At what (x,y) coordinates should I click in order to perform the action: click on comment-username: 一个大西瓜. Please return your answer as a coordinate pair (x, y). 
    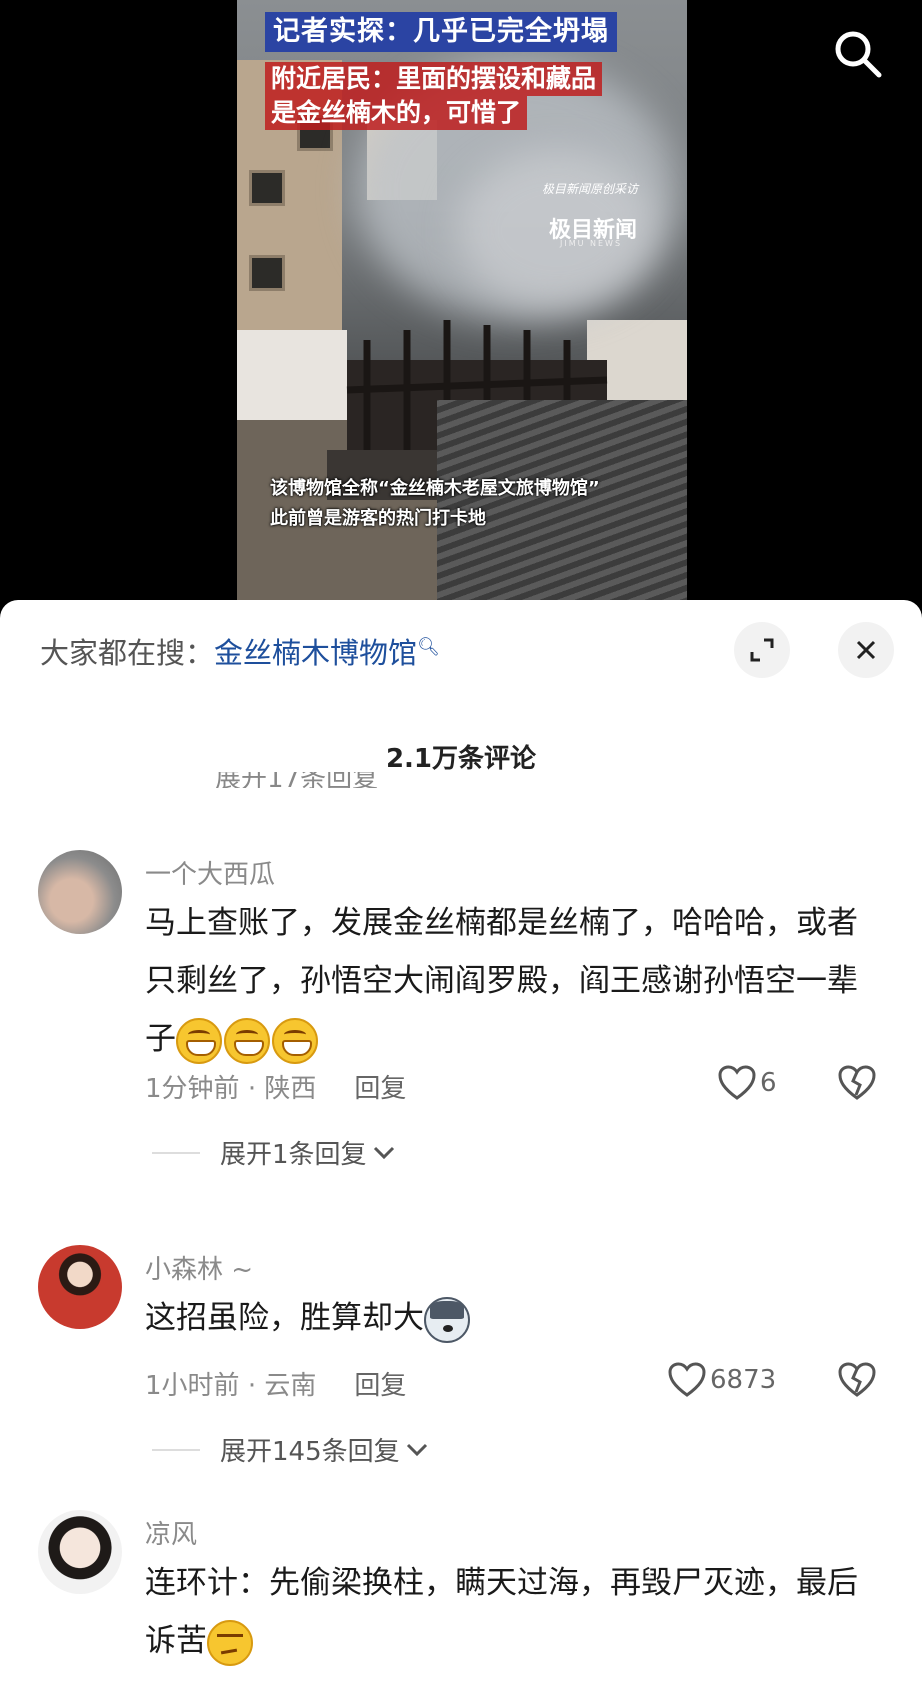
    Looking at the image, I should click on (210, 872).